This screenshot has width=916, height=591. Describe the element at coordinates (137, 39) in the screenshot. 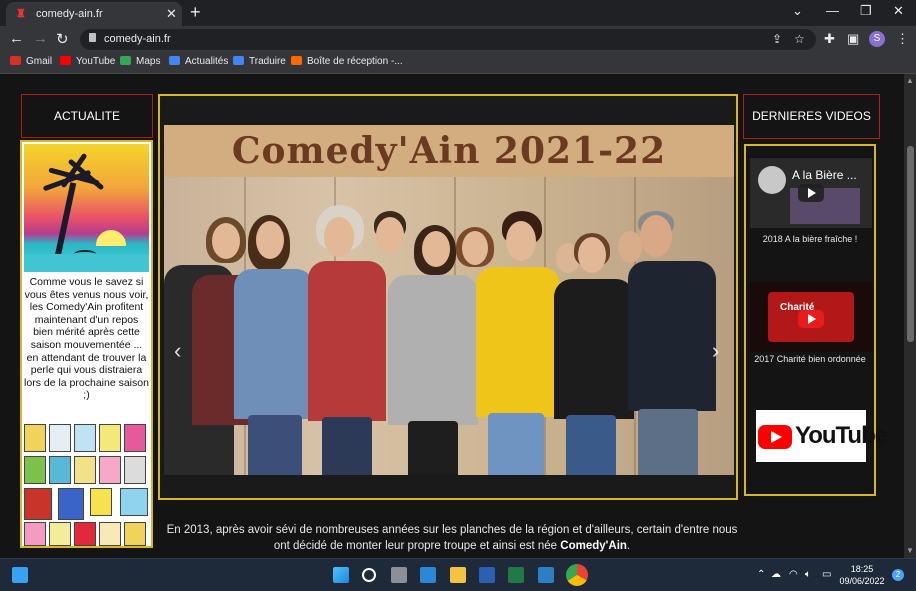

I see `url-text: comedy-ain.fr` at that location.